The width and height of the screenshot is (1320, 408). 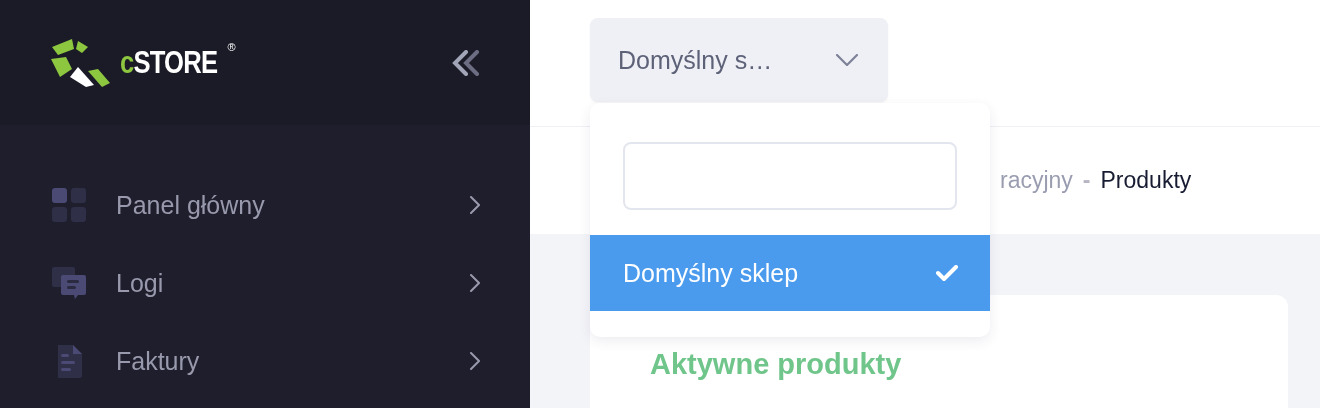 What do you see at coordinates (847, 60) in the screenshot?
I see `chevron-down-icon` at bounding box center [847, 60].